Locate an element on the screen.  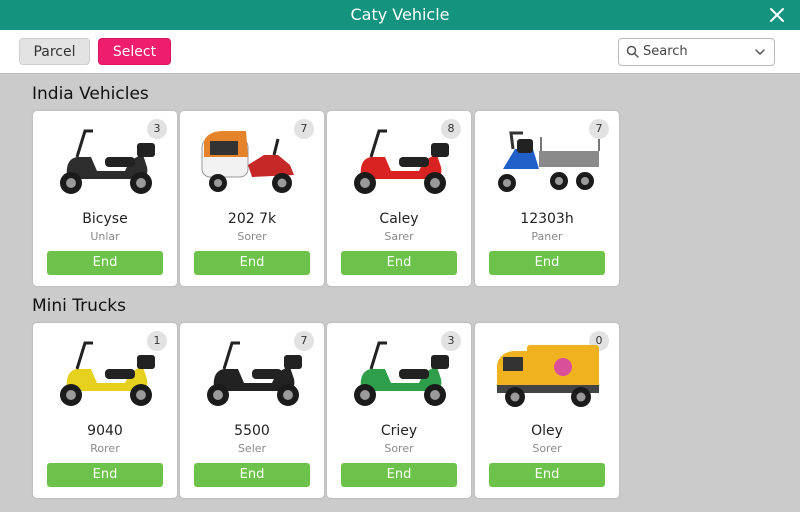
auto-rickshaw-icon is located at coordinates (252, 160).